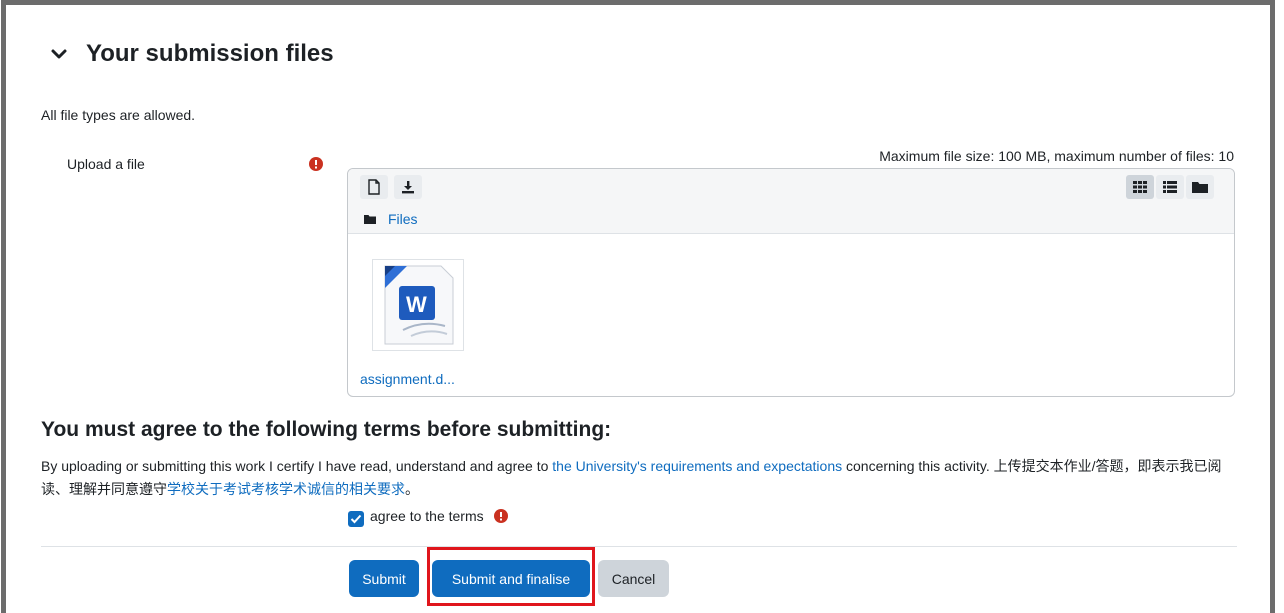 The image size is (1284, 613). I want to click on agree-checkbox, so click(356, 519).